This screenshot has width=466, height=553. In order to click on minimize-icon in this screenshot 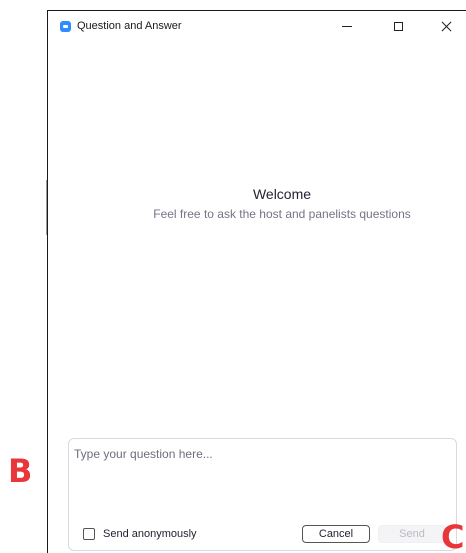, I will do `click(347, 26)`.